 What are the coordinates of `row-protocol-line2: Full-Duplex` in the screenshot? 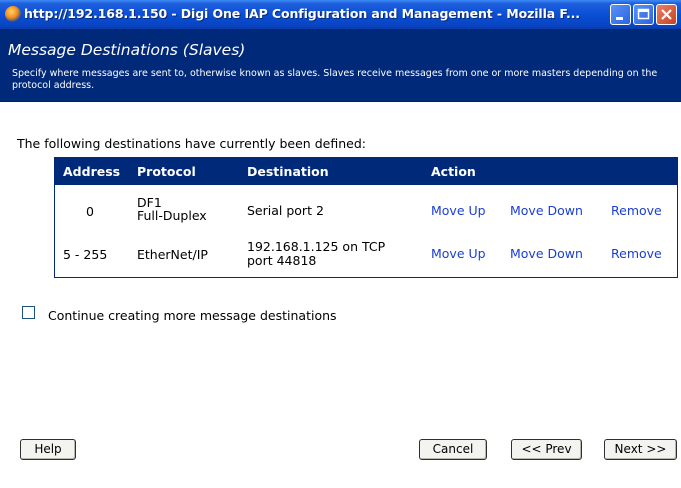 It's located at (172, 215).